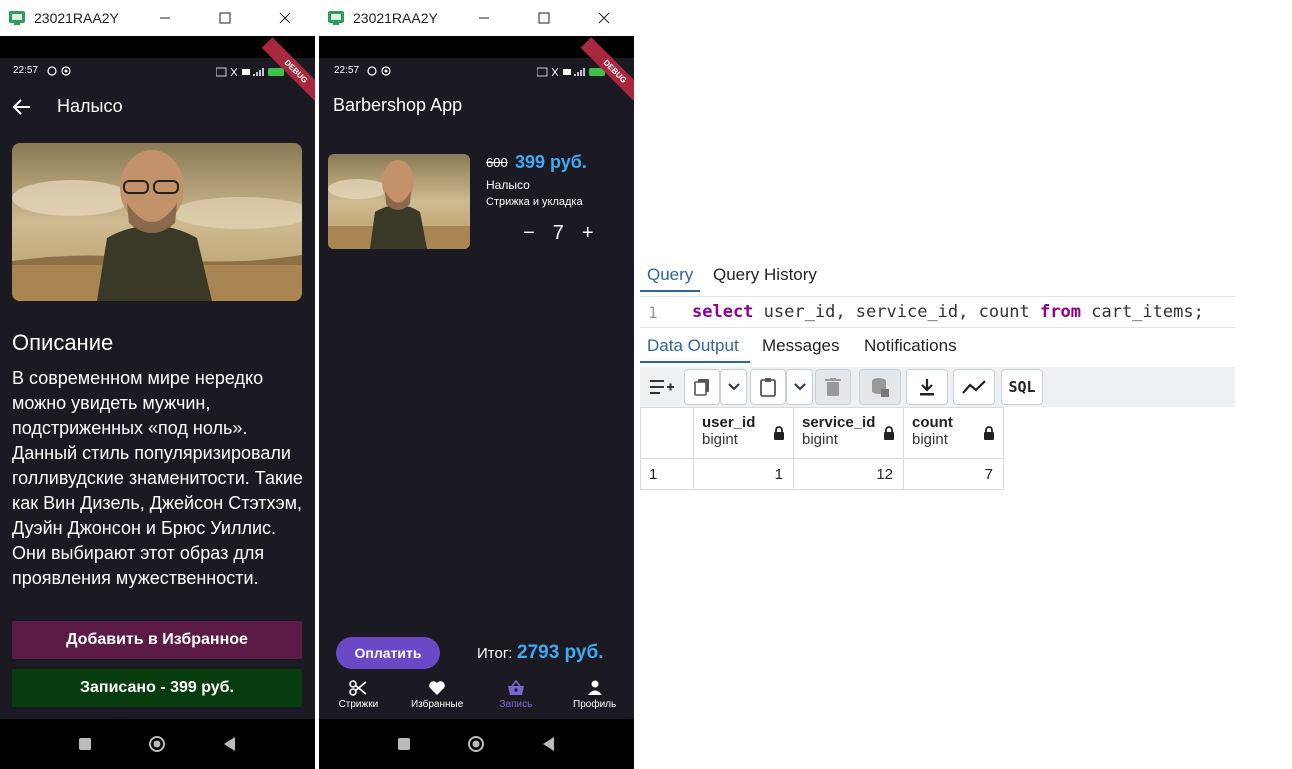  I want to click on cart-item-subtitle: Стрижка и укладка, so click(534, 202).